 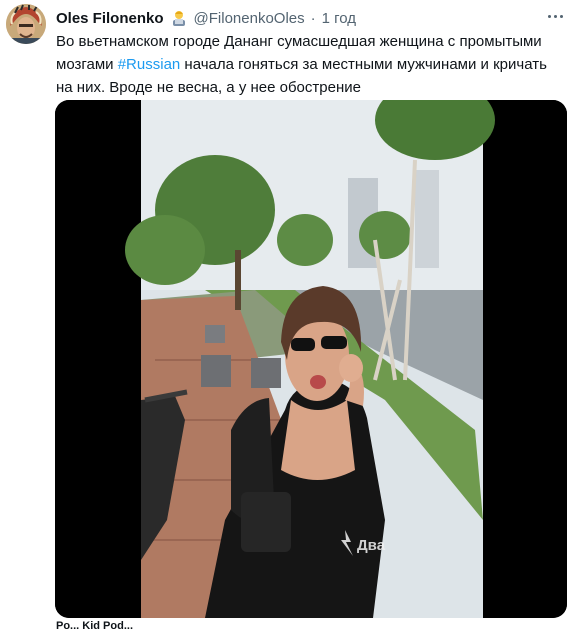 What do you see at coordinates (249, 18) in the screenshot?
I see `author-handle: @FilonenkoOles` at bounding box center [249, 18].